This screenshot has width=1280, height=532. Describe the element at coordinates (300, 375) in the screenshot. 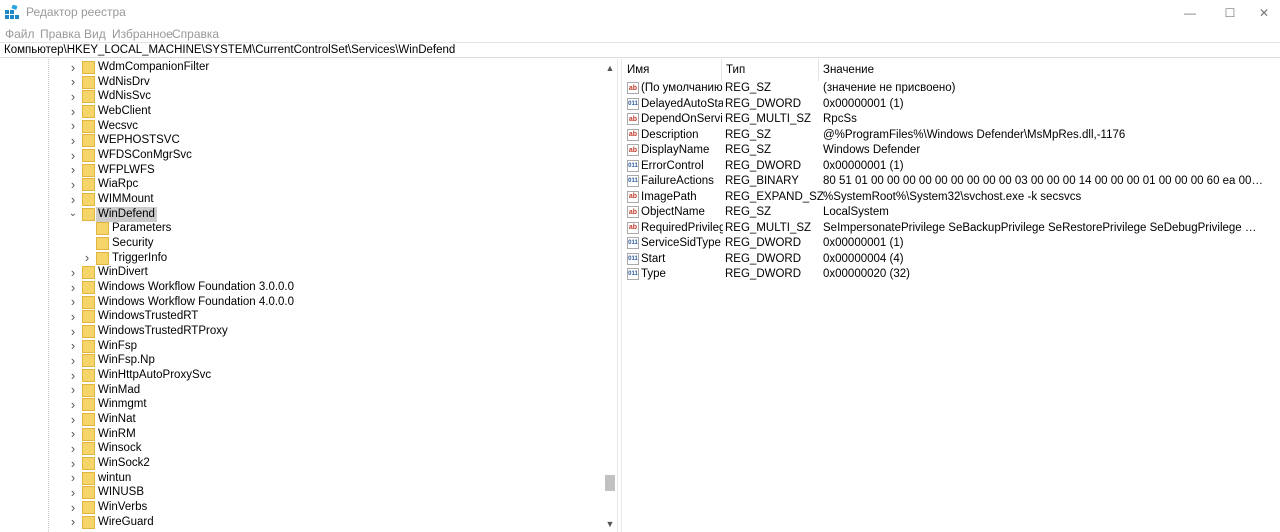

I see `tree-item: › WinHttpAutoProxySvc` at that location.